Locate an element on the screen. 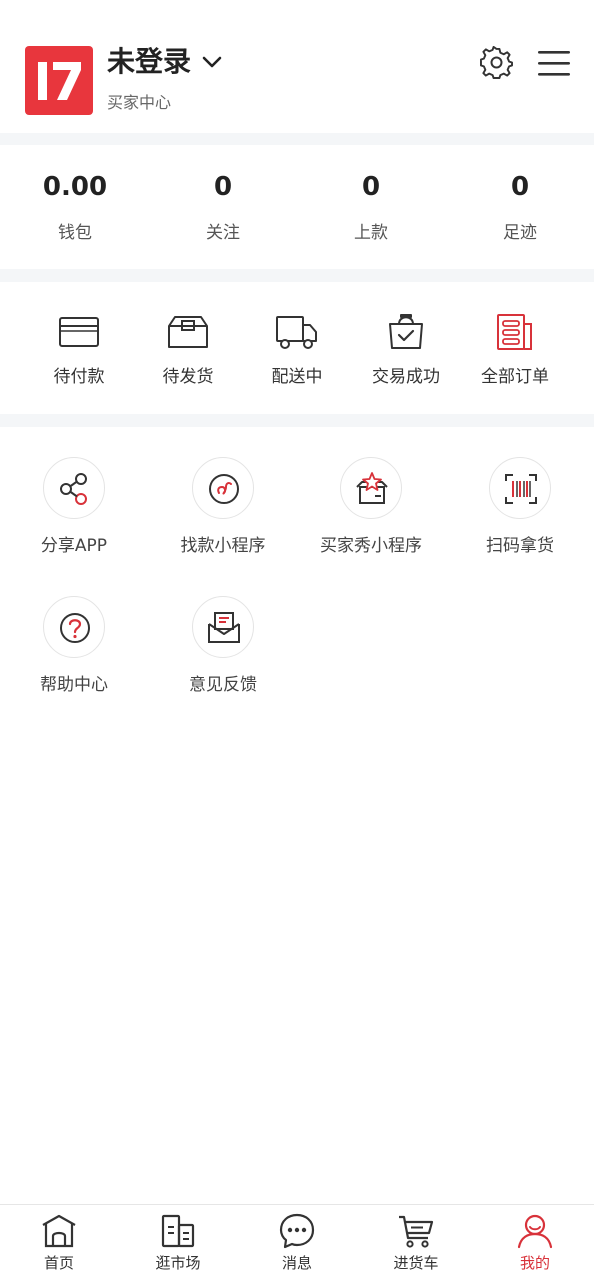  help-icon is located at coordinates (75, 628).